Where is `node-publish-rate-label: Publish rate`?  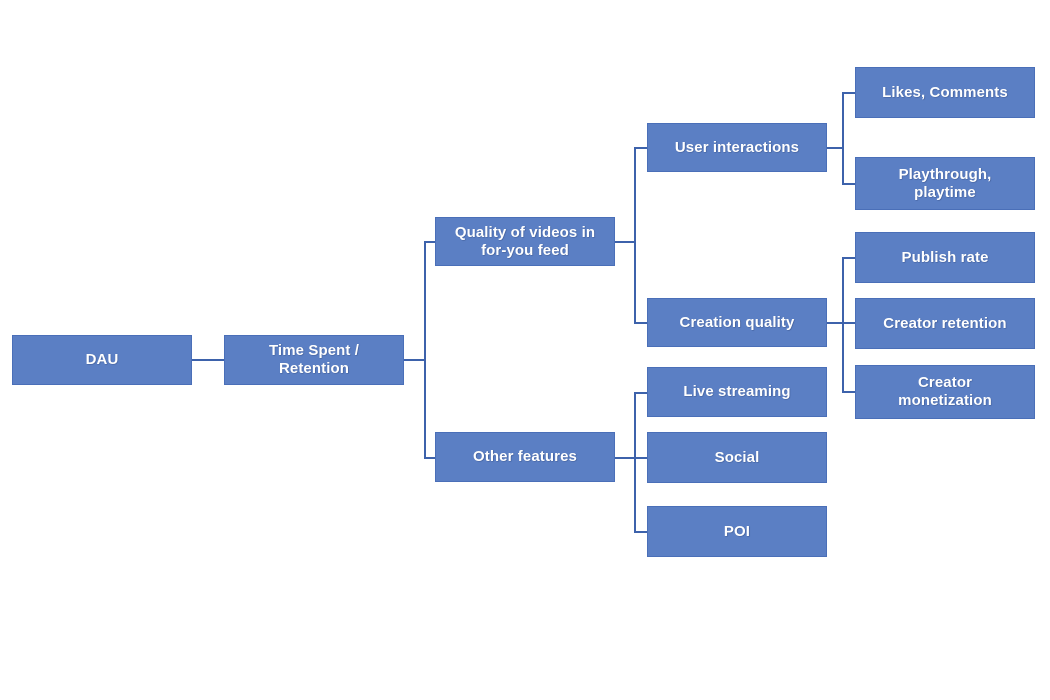 node-publish-rate-label: Publish rate is located at coordinates (945, 257).